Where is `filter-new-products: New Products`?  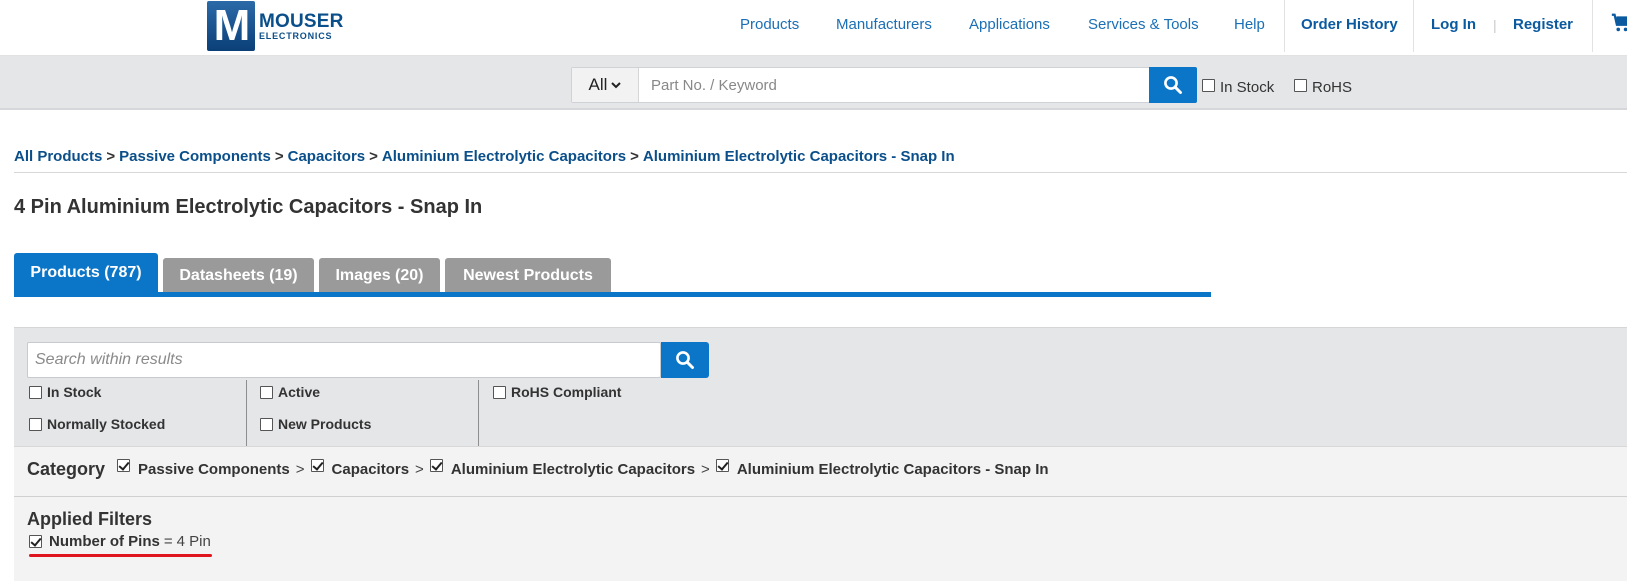 filter-new-products: New Products is located at coordinates (315, 424).